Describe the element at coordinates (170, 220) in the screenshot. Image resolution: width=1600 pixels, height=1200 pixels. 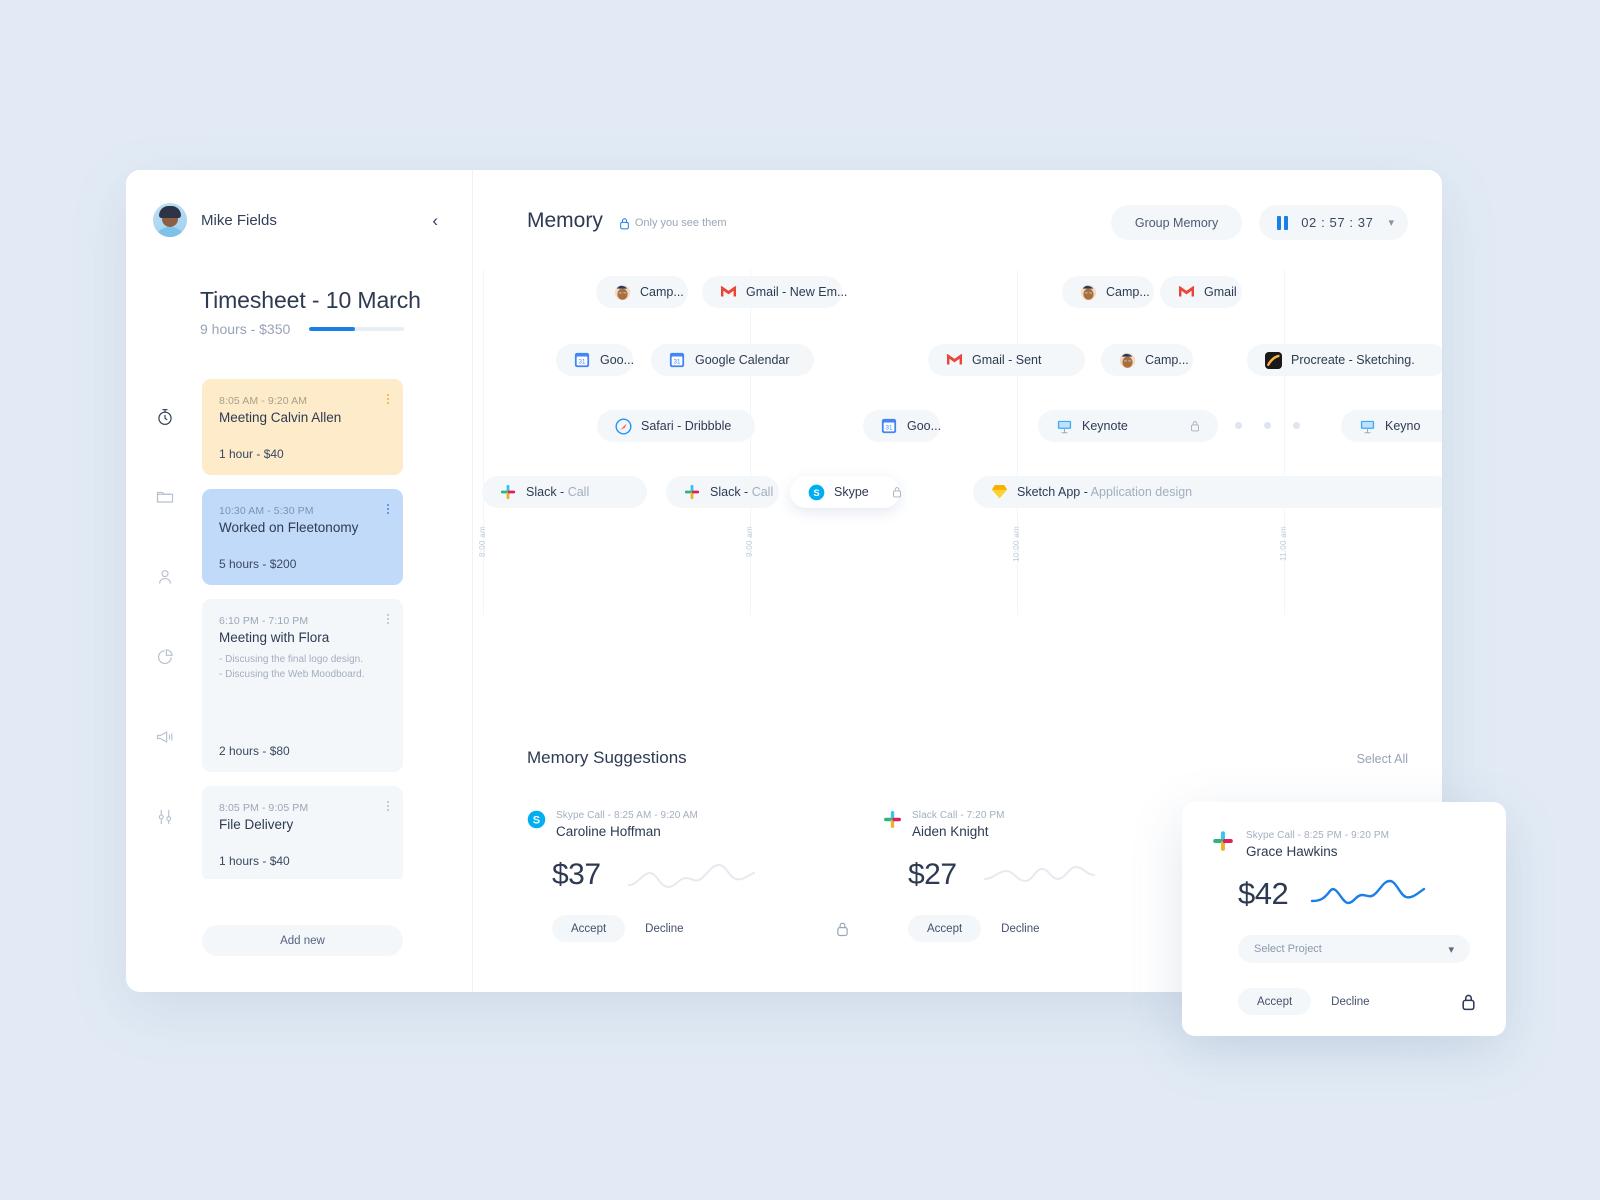
I see `avatar` at that location.